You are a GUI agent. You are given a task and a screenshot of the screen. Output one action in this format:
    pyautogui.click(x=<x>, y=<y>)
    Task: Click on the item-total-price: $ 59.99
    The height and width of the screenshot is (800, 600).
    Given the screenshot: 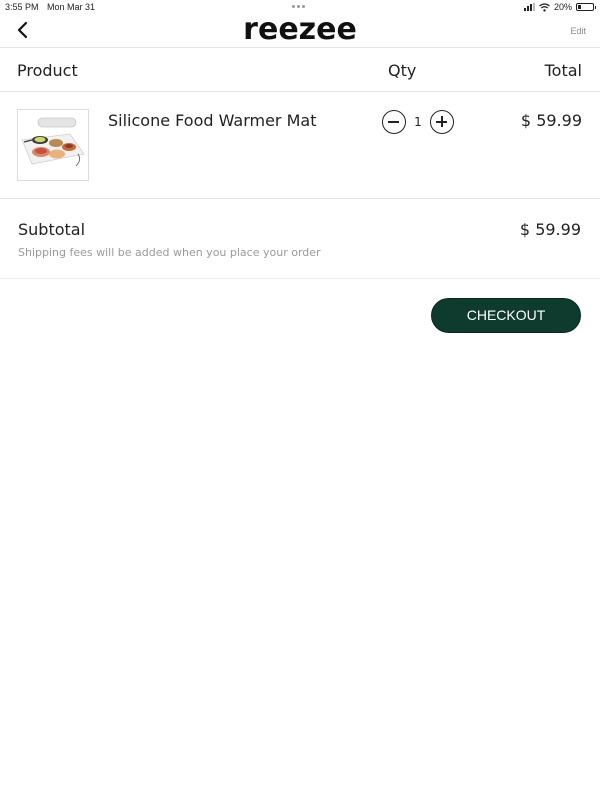 What is the action you would take?
    pyautogui.click(x=551, y=120)
    